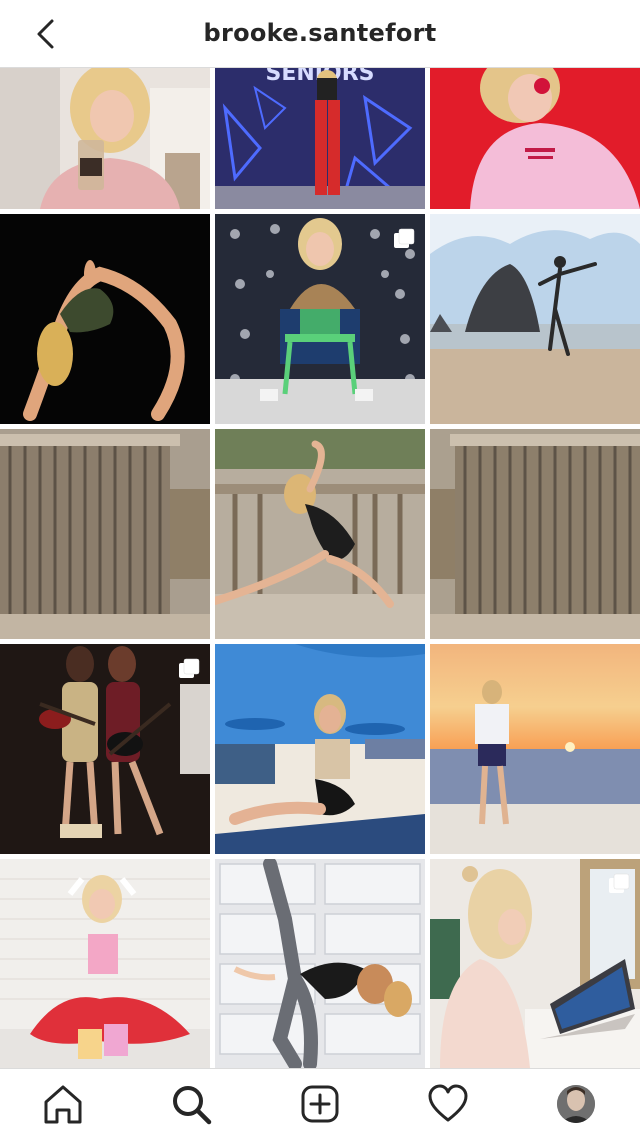  I want to click on bottom-navigation, so click(320, 1103).